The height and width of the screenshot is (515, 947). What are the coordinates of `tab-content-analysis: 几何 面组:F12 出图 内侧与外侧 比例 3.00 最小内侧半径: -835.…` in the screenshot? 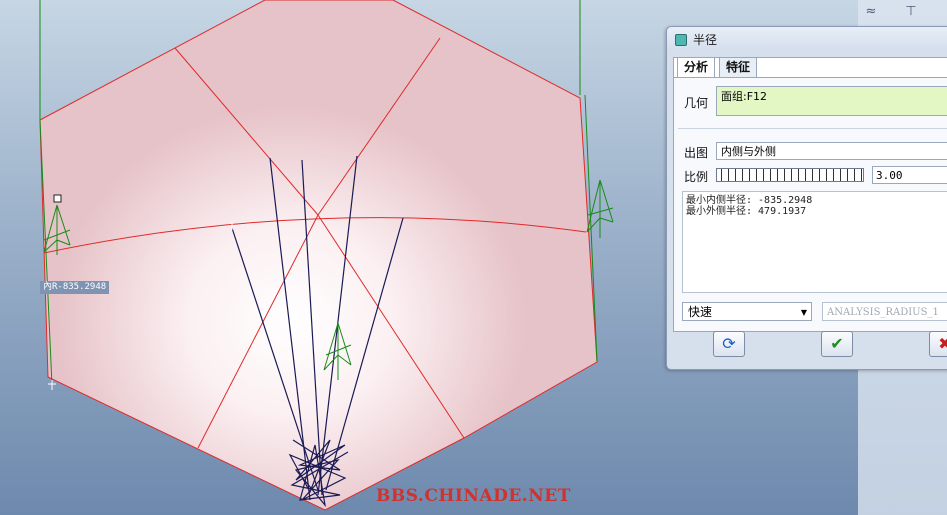 It's located at (810, 204).